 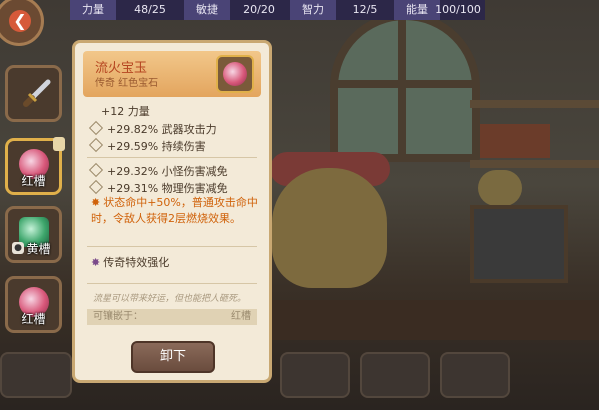 I want to click on inlay-label: 可镶嵌于：, so click(x=118, y=316).